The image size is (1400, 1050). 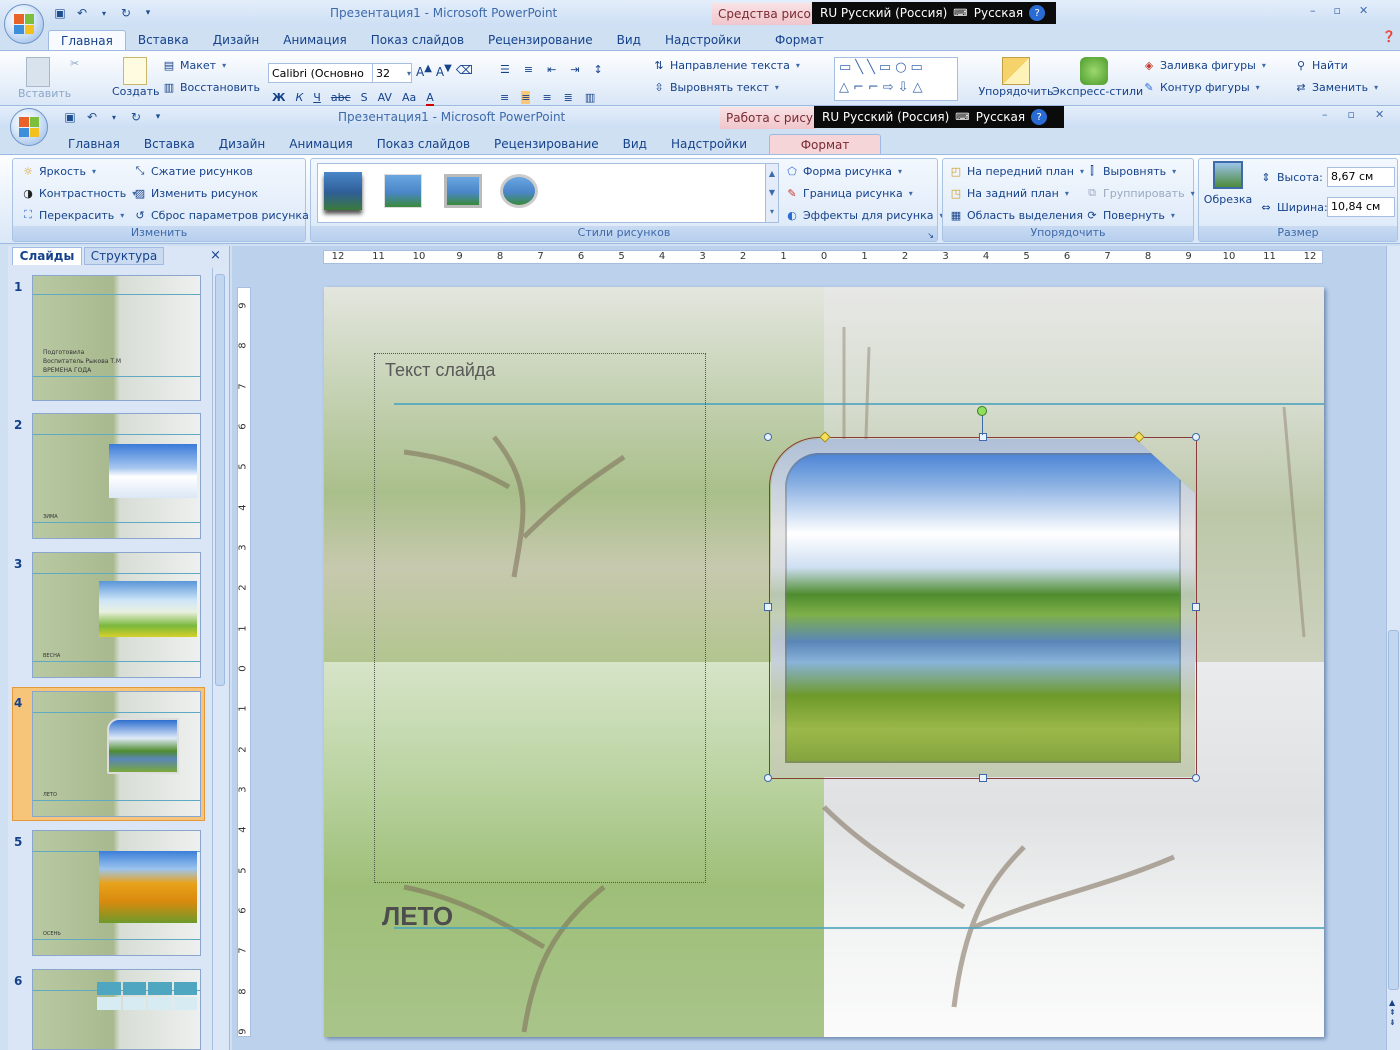 What do you see at coordinates (825, 144) in the screenshot?
I see `ribbon-tab: Формат` at bounding box center [825, 144].